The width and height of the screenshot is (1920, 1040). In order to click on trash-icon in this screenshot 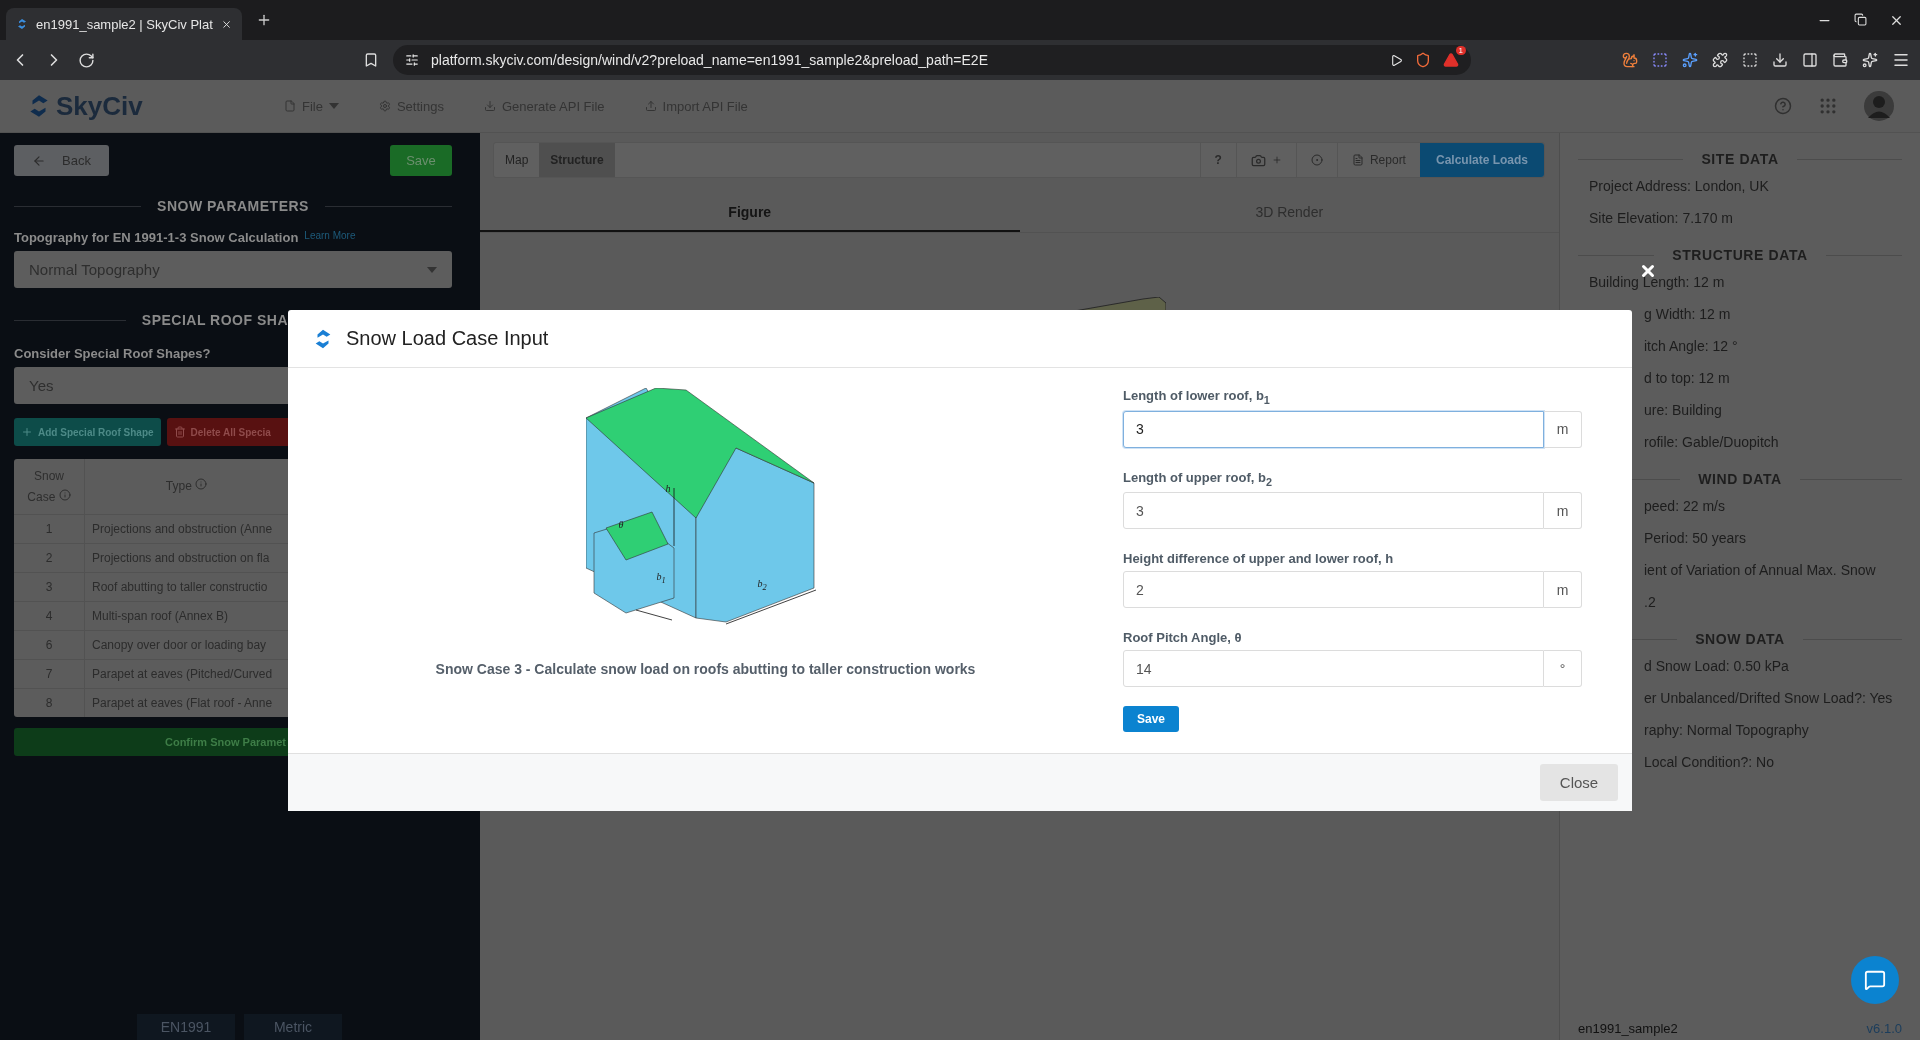, I will do `click(179, 432)`.